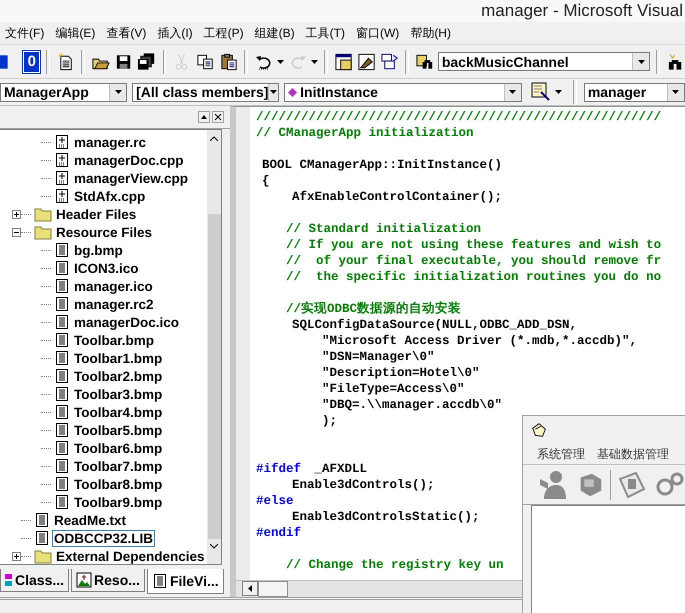 Image resolution: width=685 pixels, height=613 pixels. What do you see at coordinates (411, 405) in the screenshot?
I see `code-line: "DBQ=.\\manager.accdb\0"` at bounding box center [411, 405].